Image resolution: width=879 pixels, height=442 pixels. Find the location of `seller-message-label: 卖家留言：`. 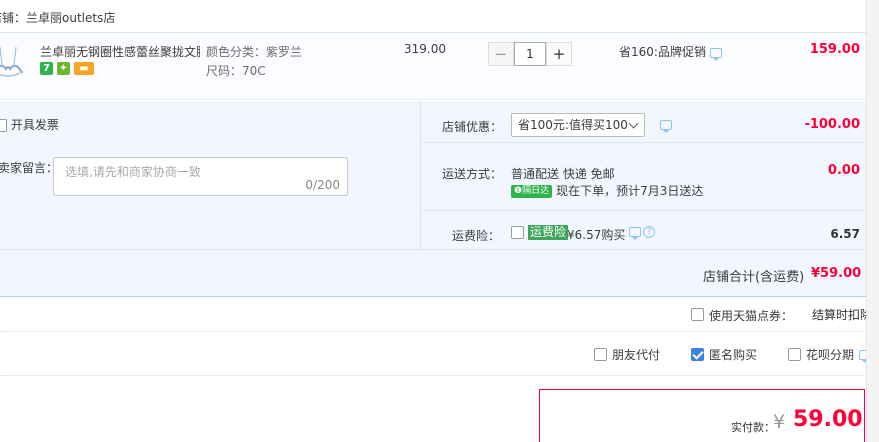

seller-message-label: 卖家留言： is located at coordinates (29, 168).